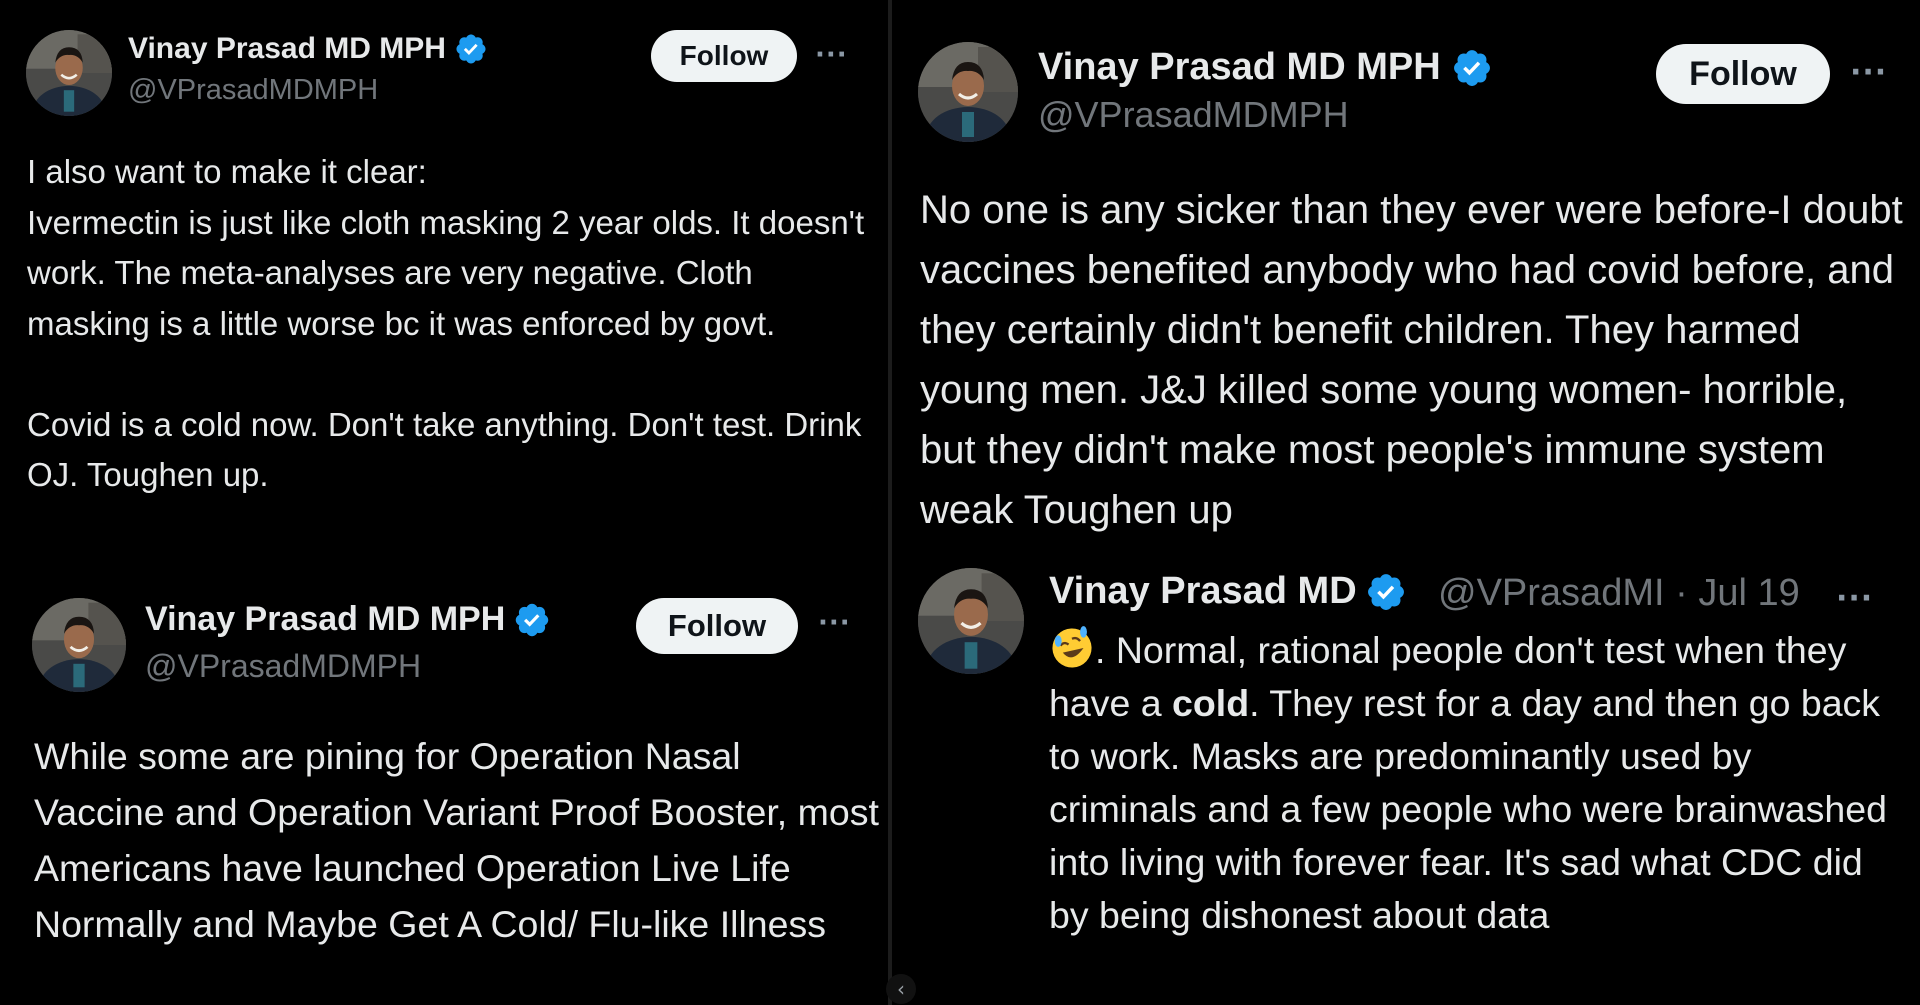  What do you see at coordinates (1748, 593) in the screenshot?
I see `reply-date: Jul 19` at bounding box center [1748, 593].